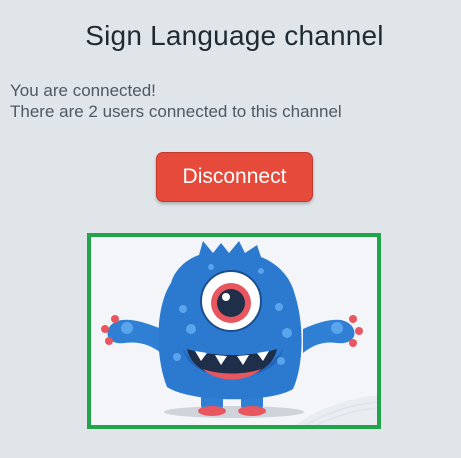  What do you see at coordinates (83, 90) in the screenshot?
I see `connected-message: You are connected!` at bounding box center [83, 90].